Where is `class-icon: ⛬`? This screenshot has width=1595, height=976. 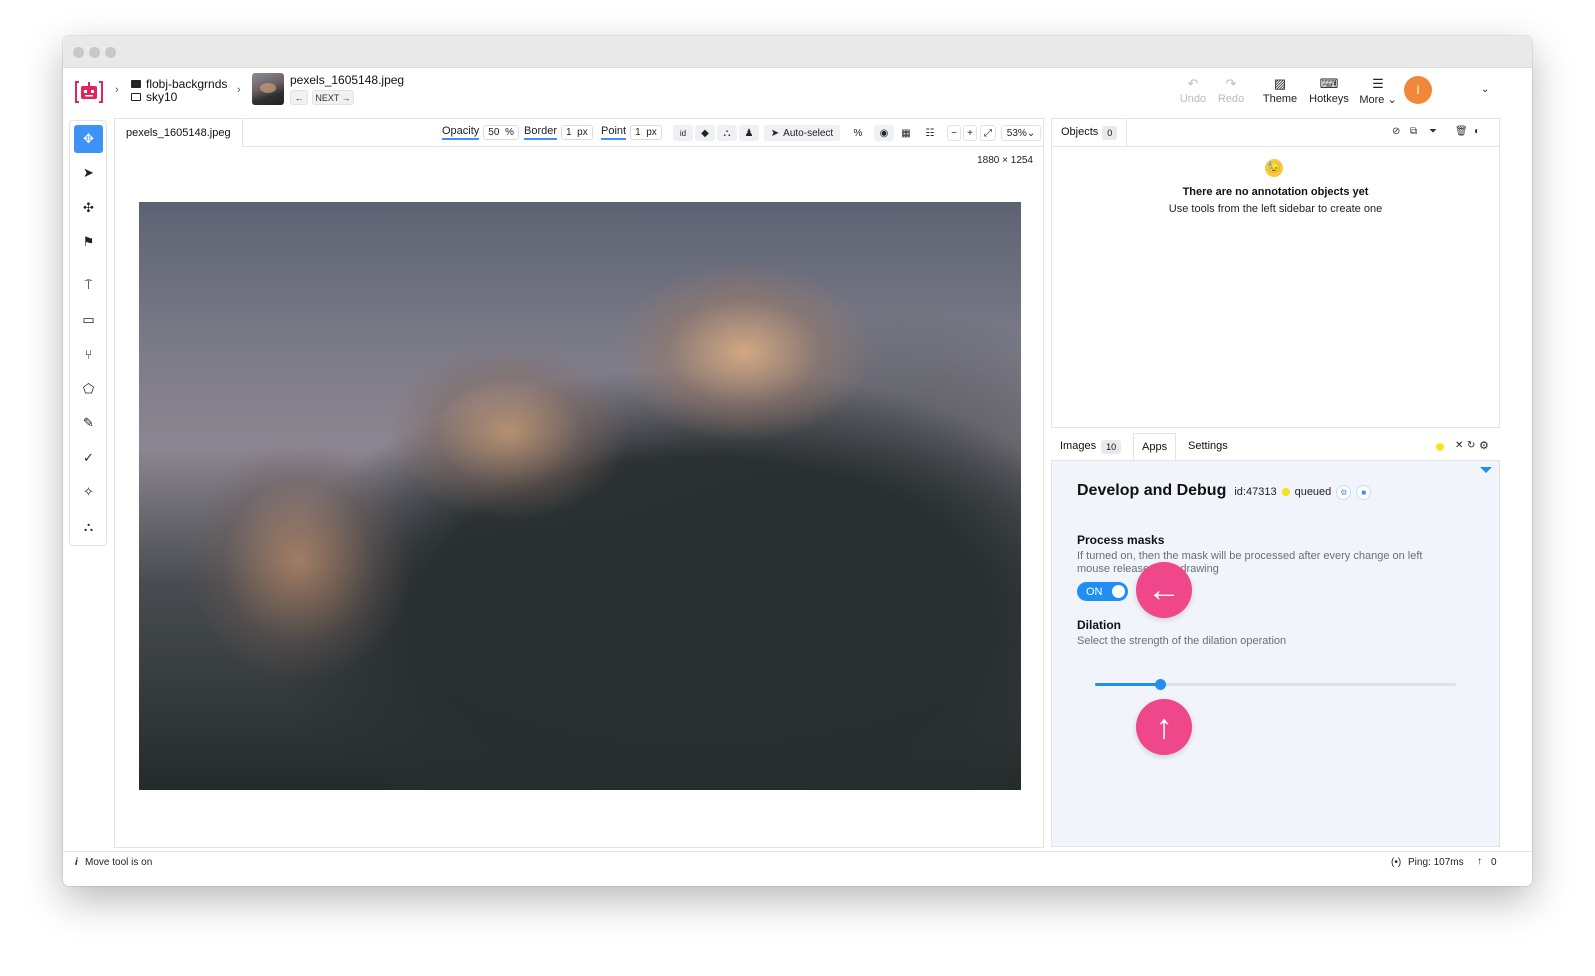
class-icon: ⛬ is located at coordinates (727, 133).